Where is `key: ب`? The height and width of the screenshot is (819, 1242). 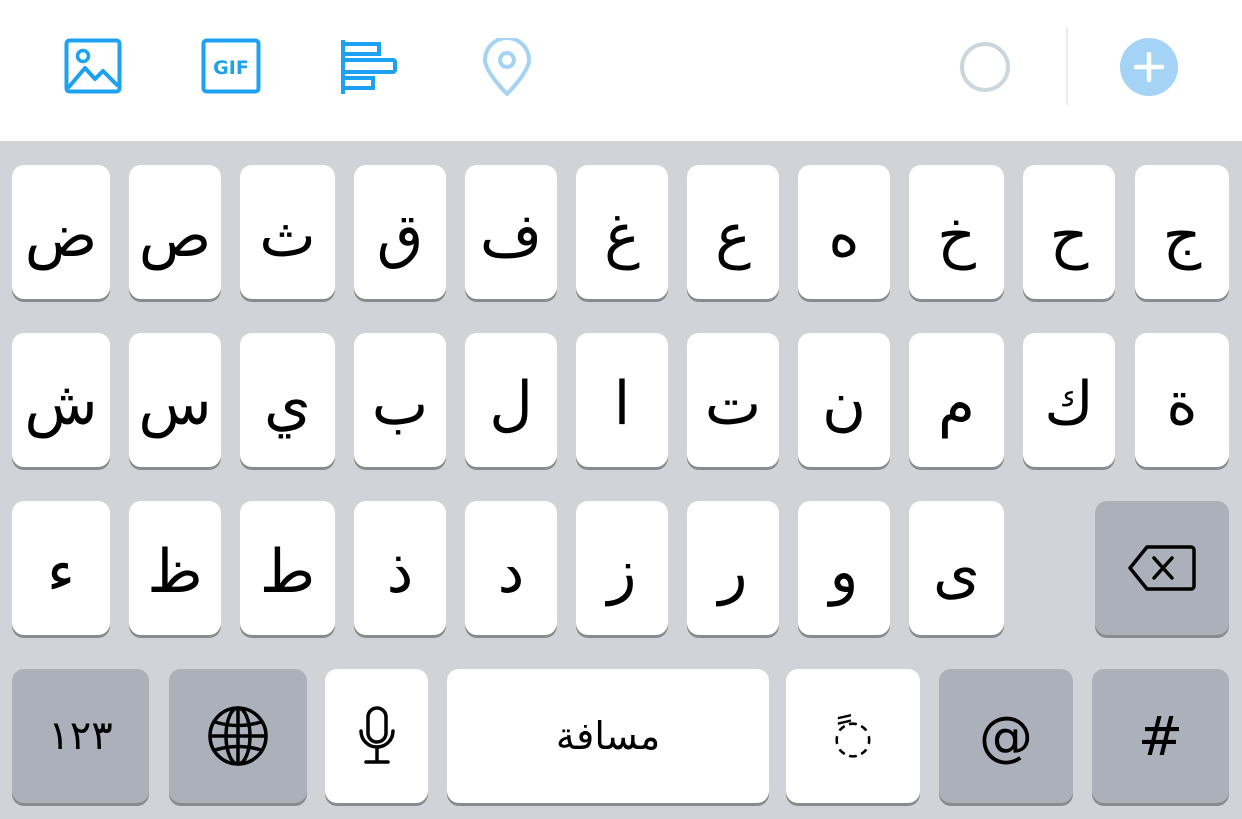
key: ب is located at coordinates (400, 400).